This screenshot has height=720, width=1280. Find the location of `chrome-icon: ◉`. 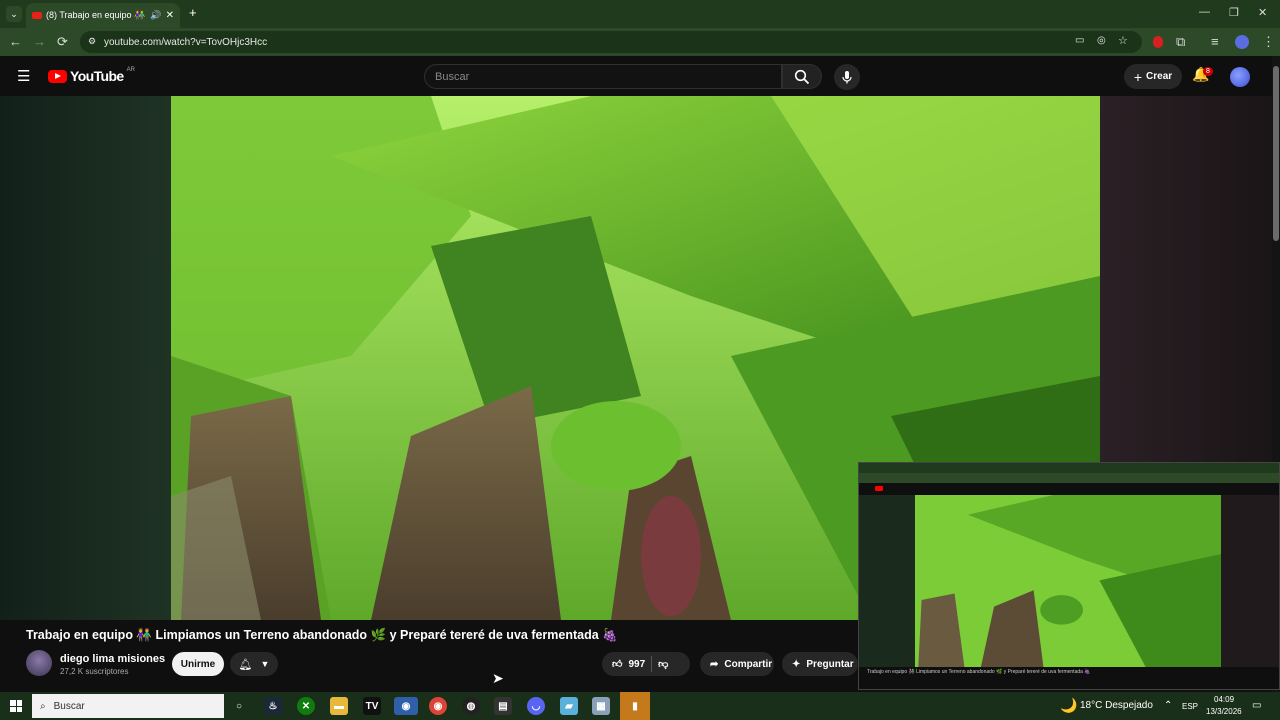

chrome-icon: ◉ is located at coordinates (438, 706).